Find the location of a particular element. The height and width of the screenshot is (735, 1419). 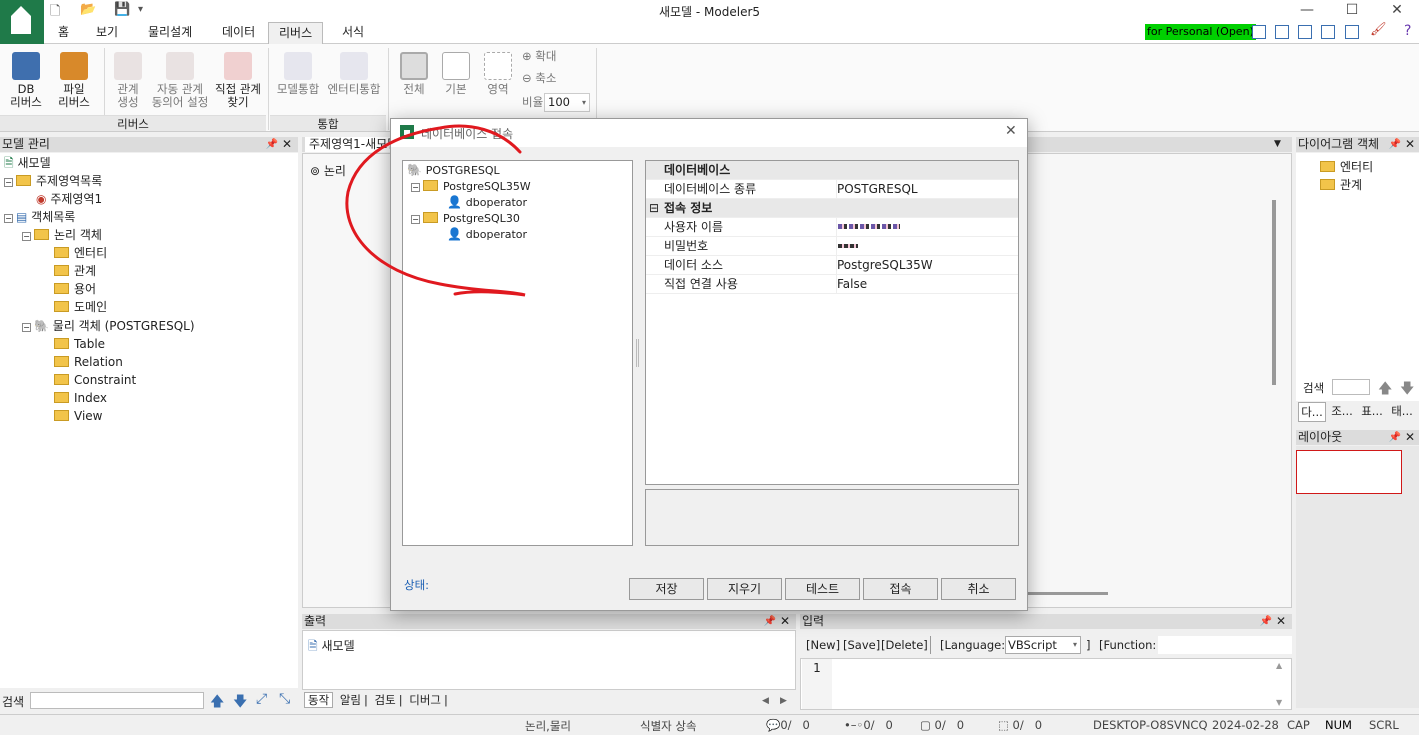

model-merge-button: 모델통합 is located at coordinates (298, 74).